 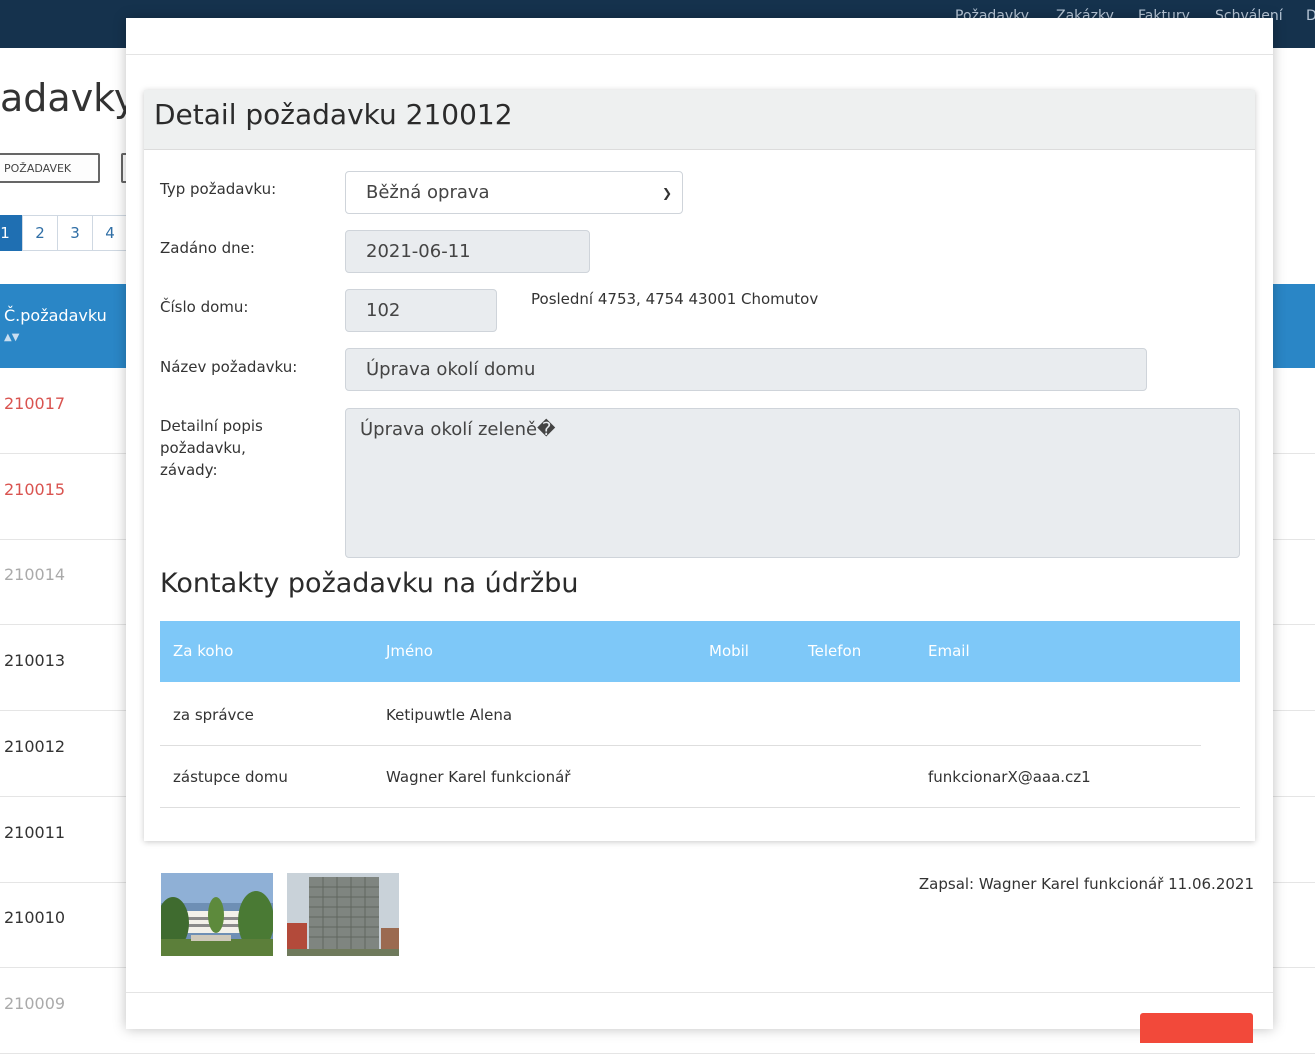 I want to click on column-mobil: Mobil, so click(x=729, y=651).